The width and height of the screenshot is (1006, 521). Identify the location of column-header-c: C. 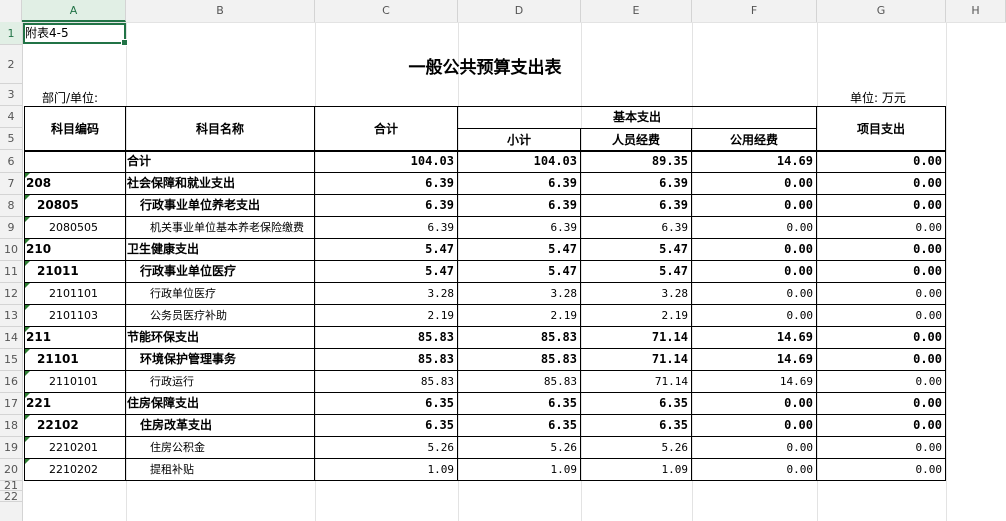
(386, 11).